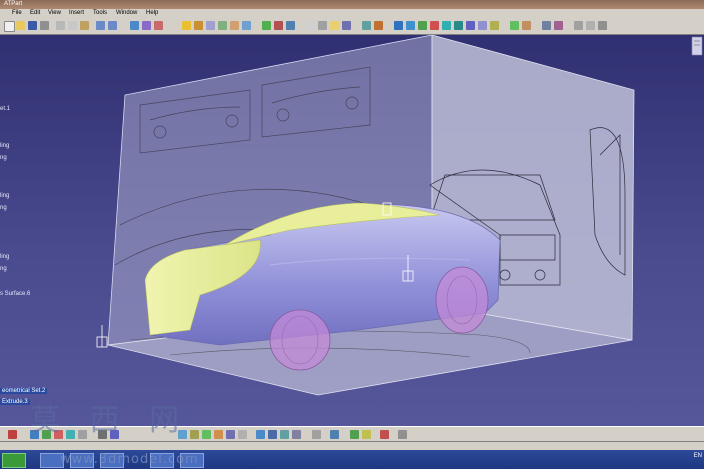 The width and height of the screenshot is (704, 469). I want to click on pan-icon, so click(422, 25).